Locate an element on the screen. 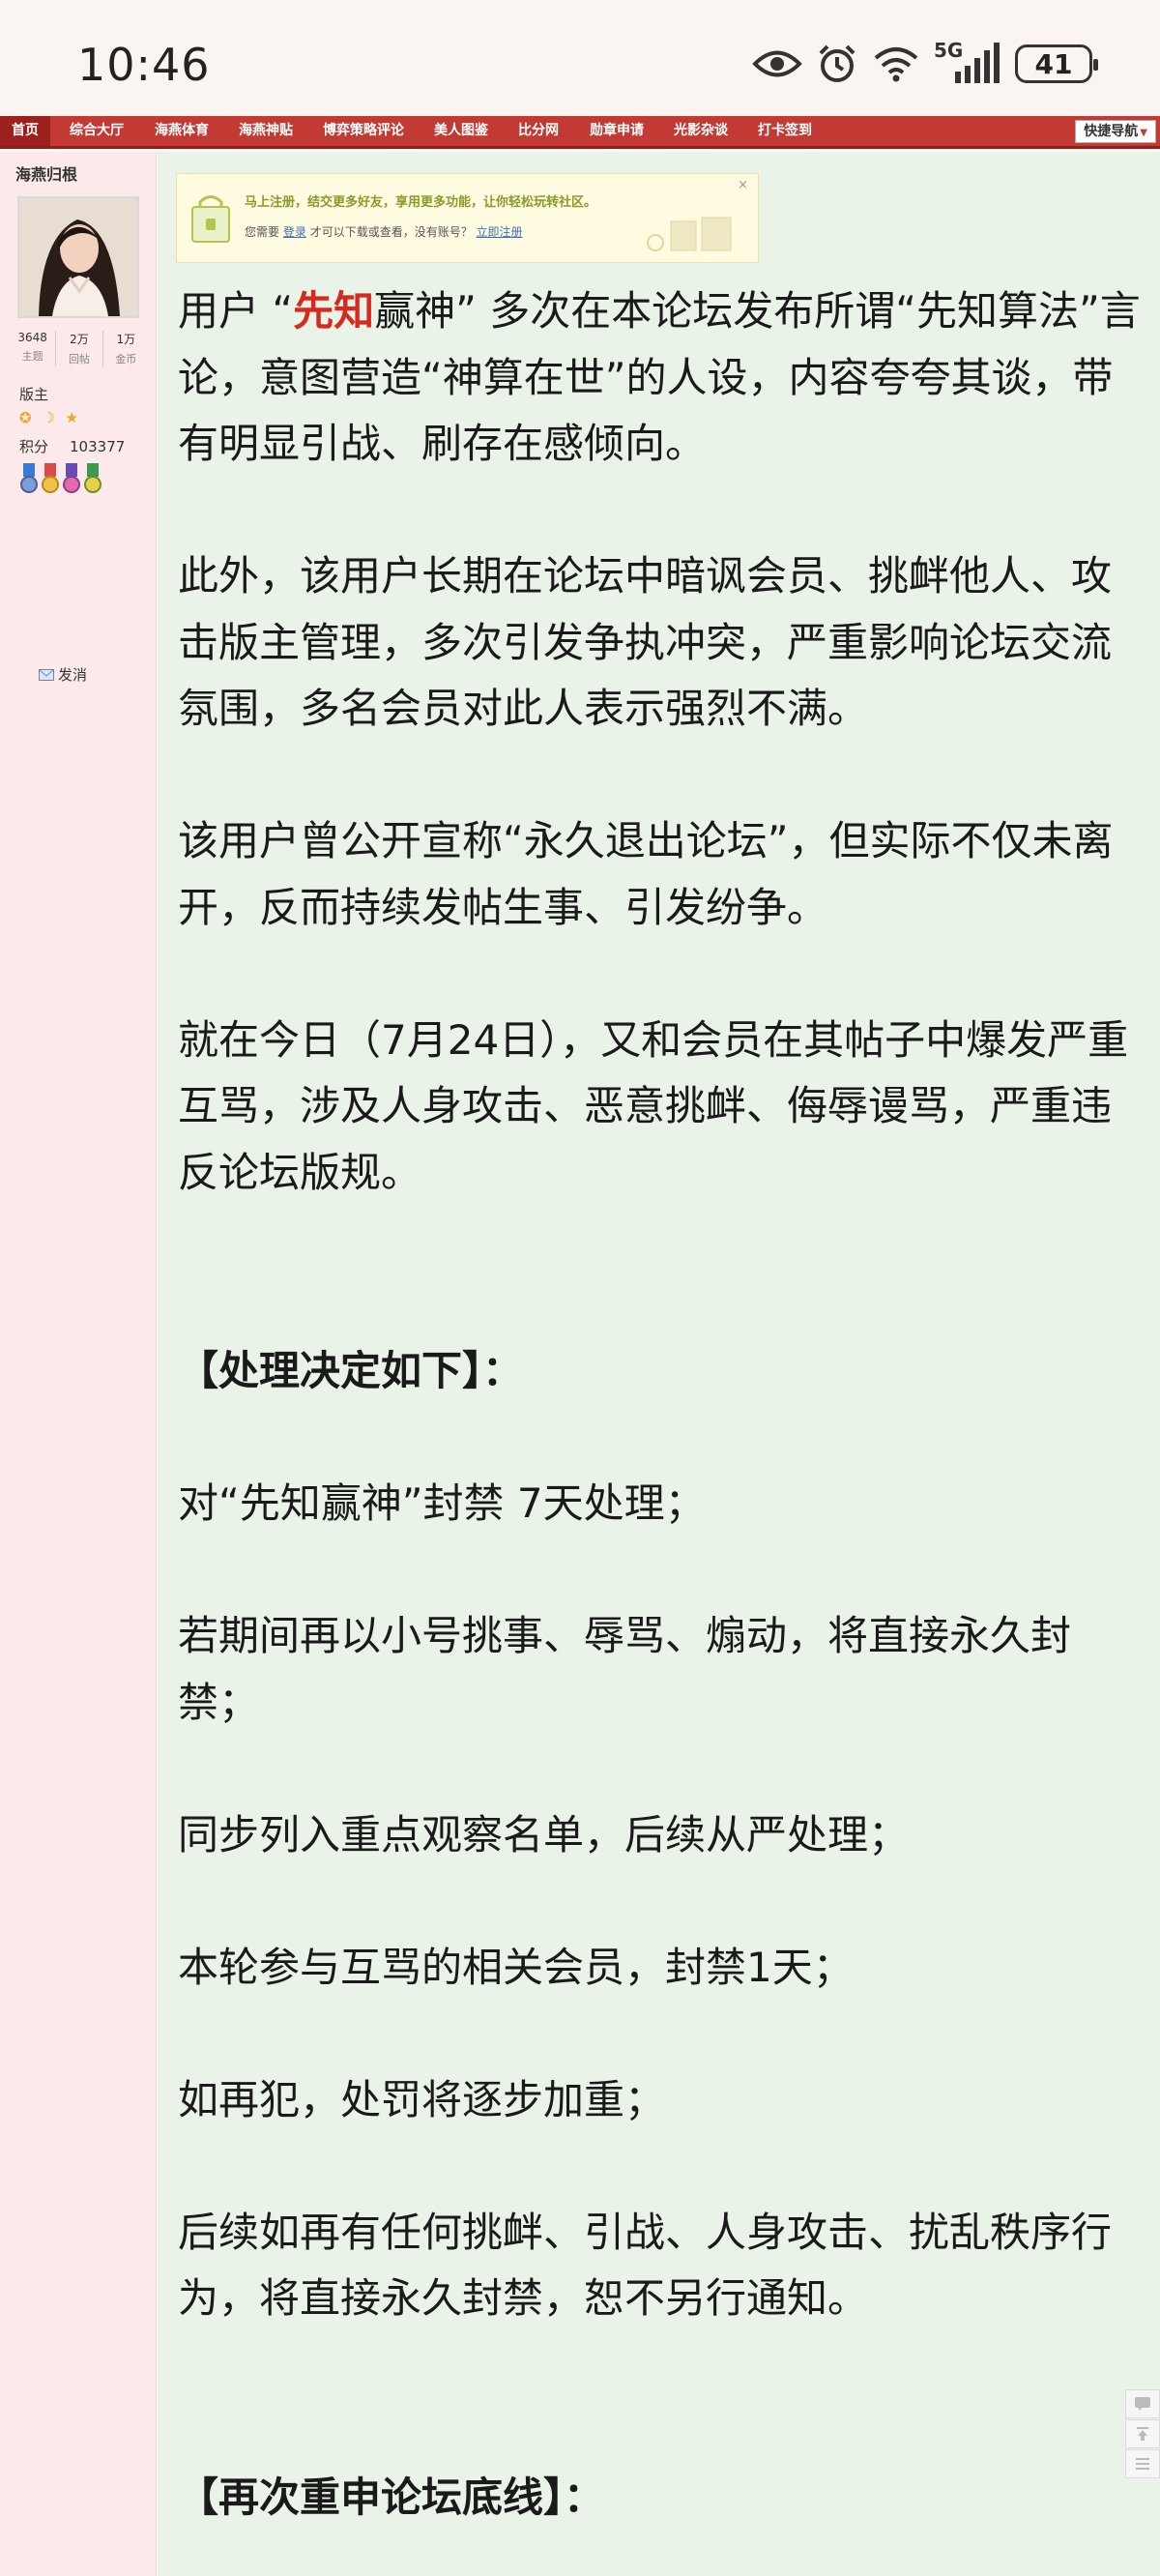 The image size is (1160, 2576). nav-medals: 勋章申请 is located at coordinates (617, 131).